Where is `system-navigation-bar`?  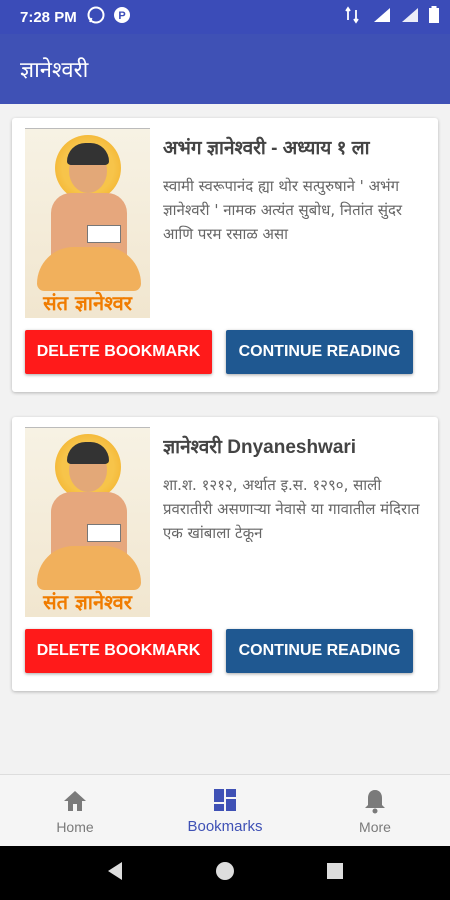 system-navigation-bar is located at coordinates (225, 873).